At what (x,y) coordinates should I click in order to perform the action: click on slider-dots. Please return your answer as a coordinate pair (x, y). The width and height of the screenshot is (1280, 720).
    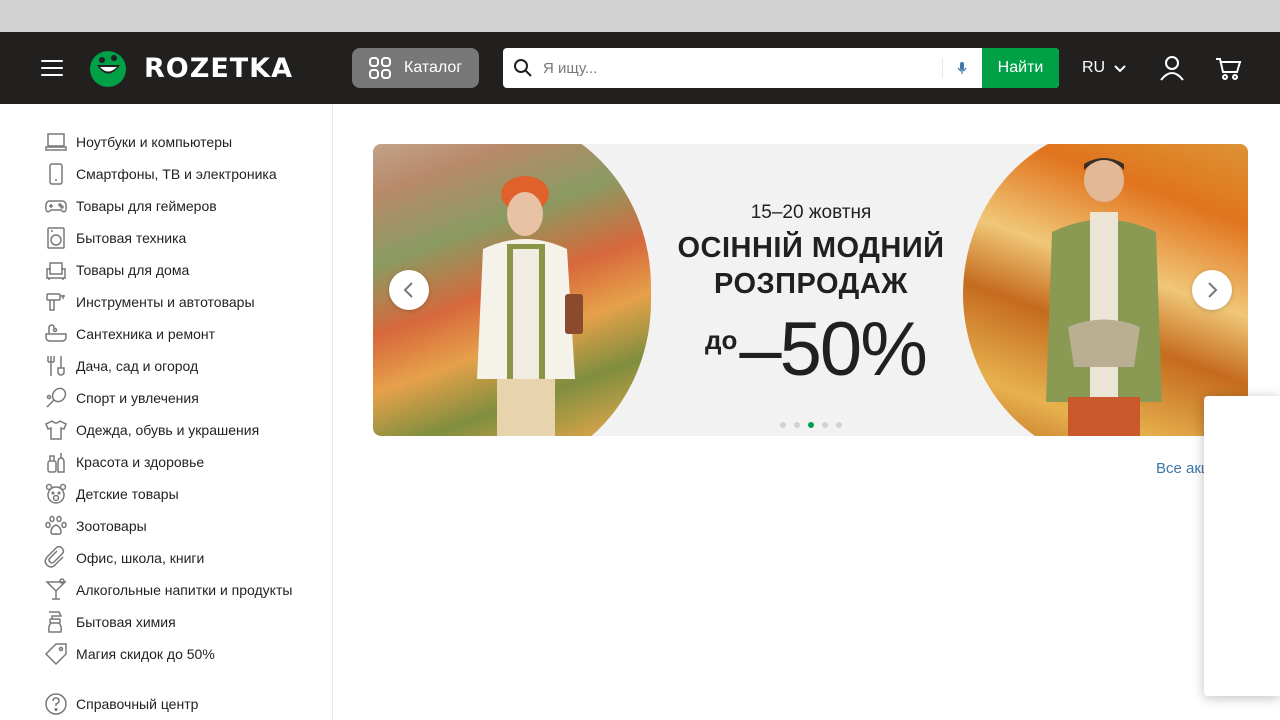
    Looking at the image, I should click on (815, 425).